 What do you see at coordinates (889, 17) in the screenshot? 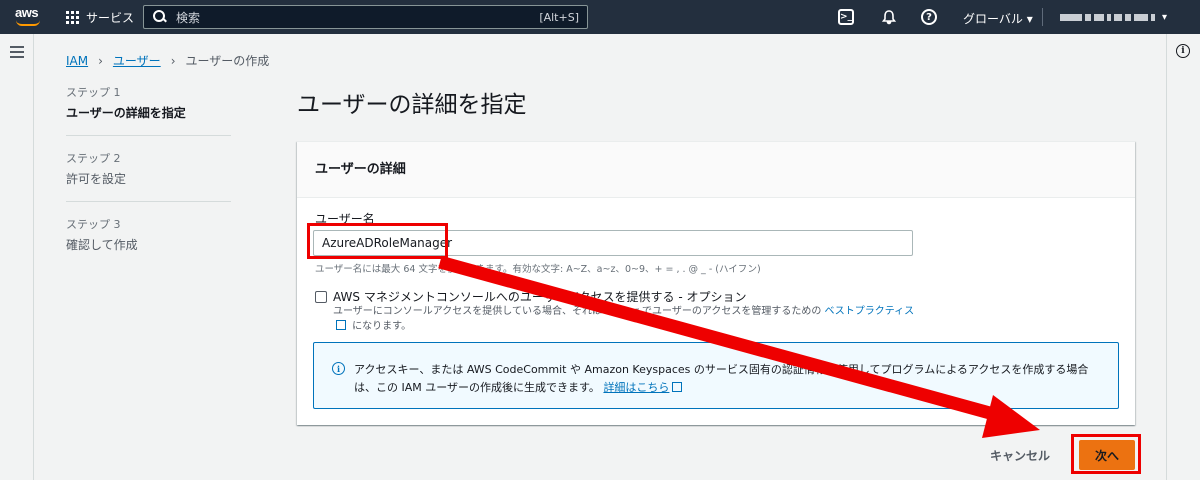
I see `notifications-icon` at bounding box center [889, 17].